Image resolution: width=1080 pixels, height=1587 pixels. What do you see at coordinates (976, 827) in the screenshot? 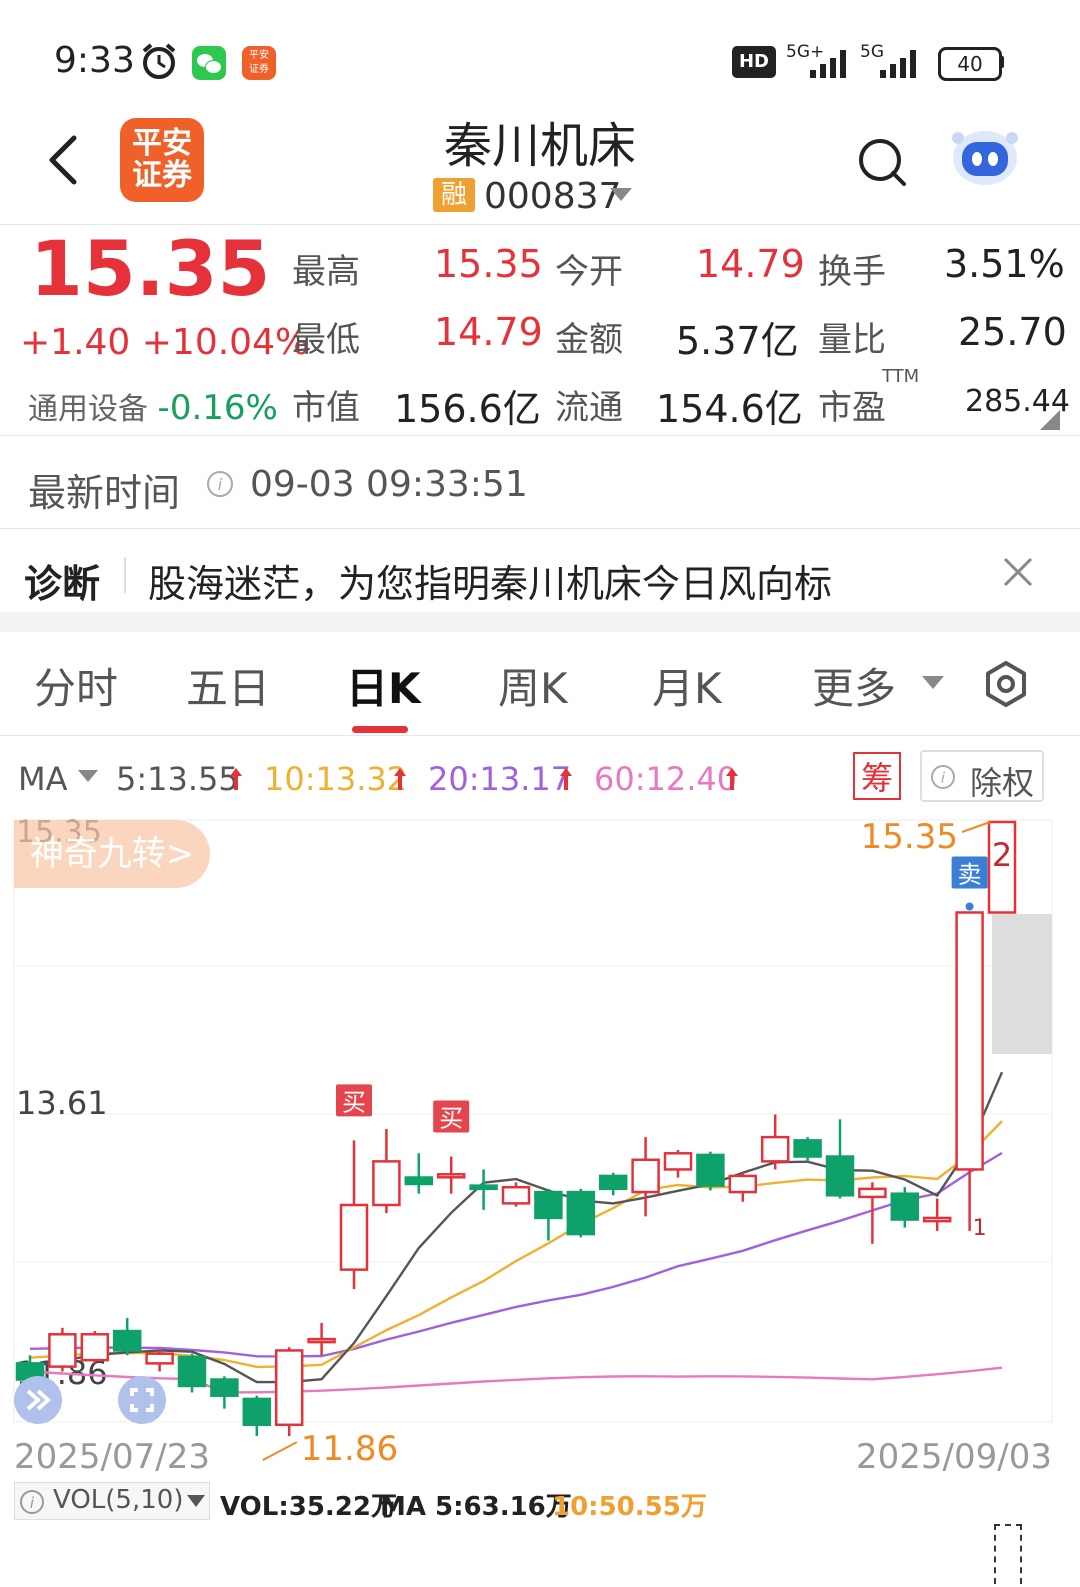
I see `high-marker-leader` at bounding box center [976, 827].